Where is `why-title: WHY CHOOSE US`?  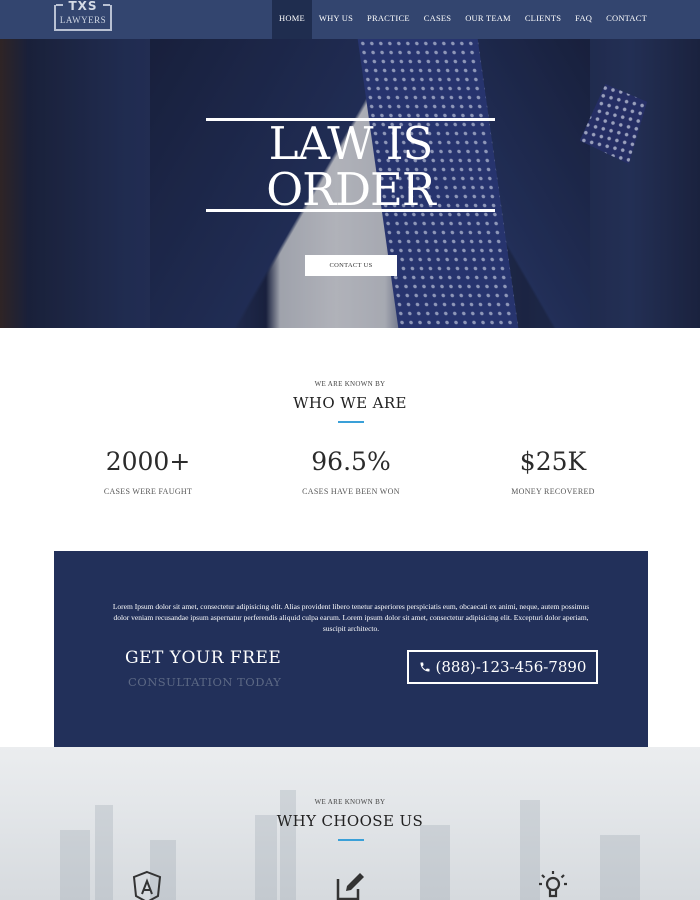
why-title: WHY CHOOSE US is located at coordinates (350, 821).